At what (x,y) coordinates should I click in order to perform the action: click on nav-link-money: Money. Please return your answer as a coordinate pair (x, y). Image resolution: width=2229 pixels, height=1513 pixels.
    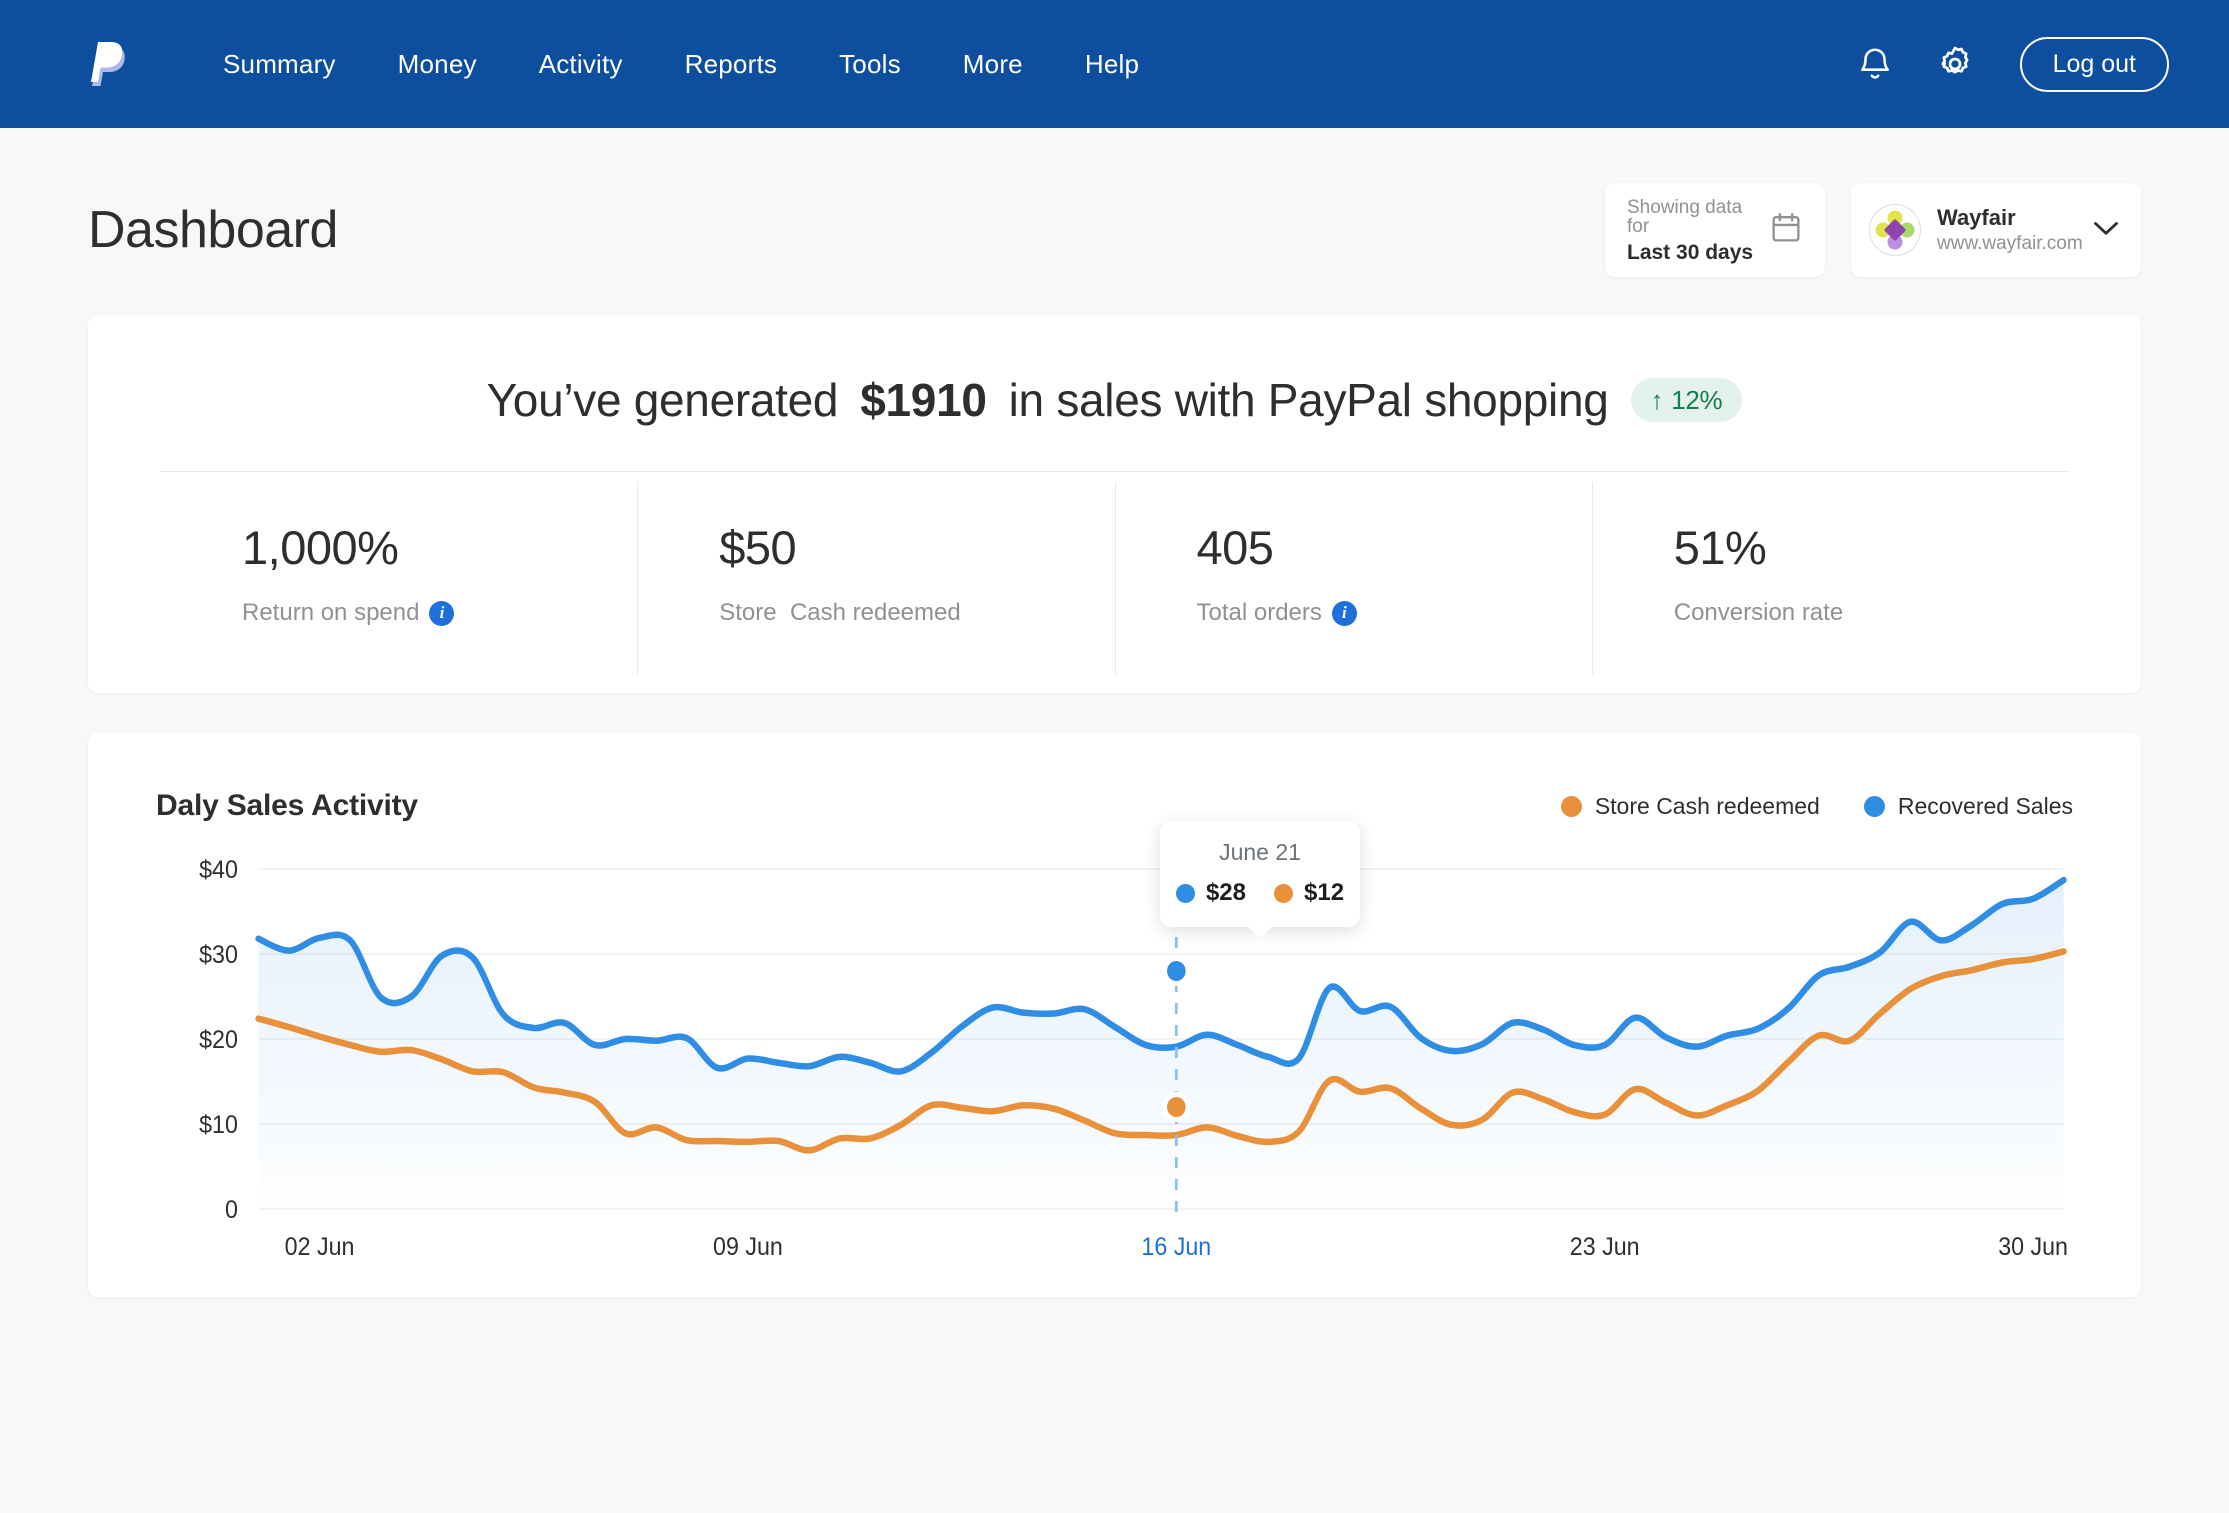
    Looking at the image, I should click on (437, 64).